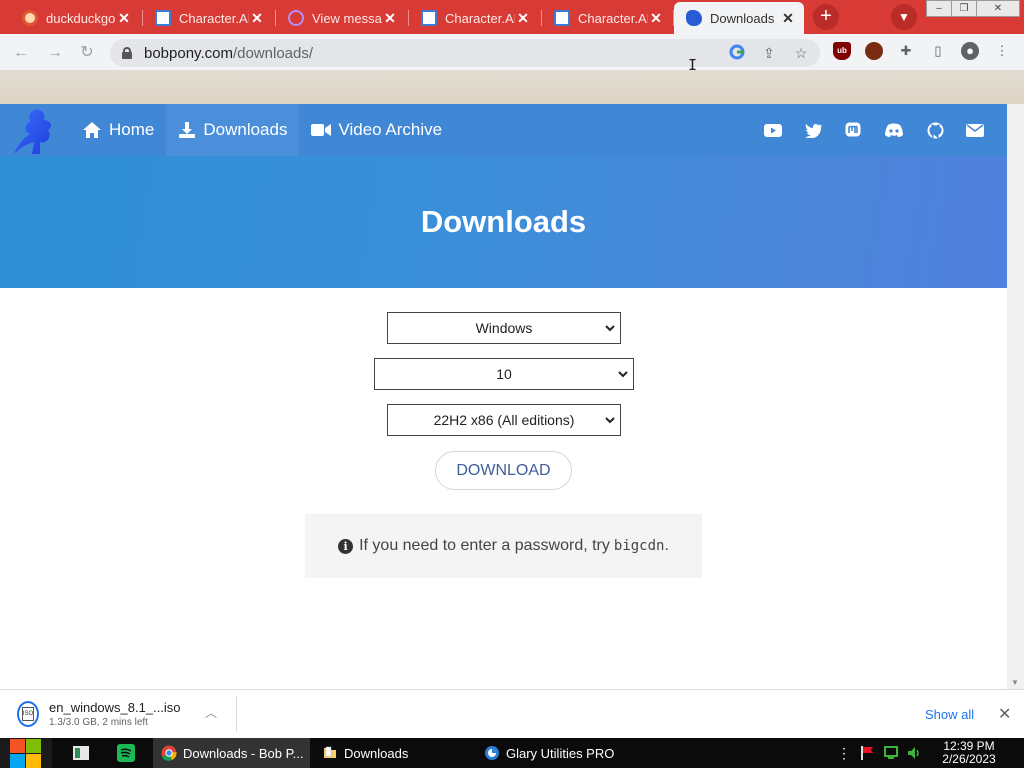 This screenshot has height=768, width=1024. Describe the element at coordinates (473, 18) in the screenshot. I see `tab-character-ai-2: Character.AI ✕` at that location.